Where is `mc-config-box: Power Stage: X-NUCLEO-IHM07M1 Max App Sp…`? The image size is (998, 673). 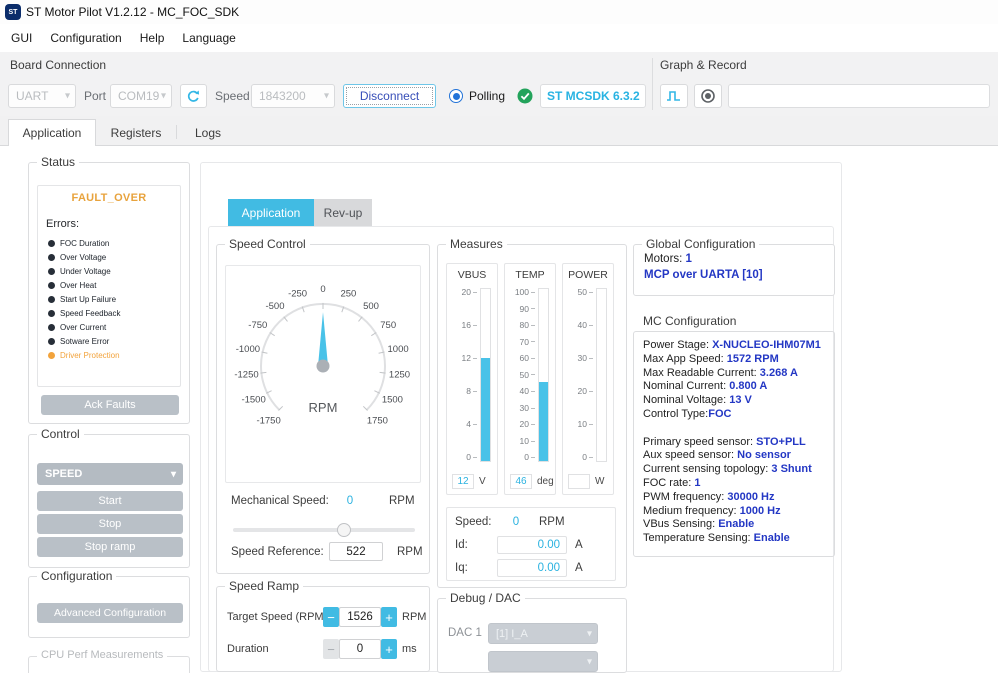 mc-config-box: Power Stage: X-NUCLEO-IHM07M1 Max App Sp… is located at coordinates (734, 444).